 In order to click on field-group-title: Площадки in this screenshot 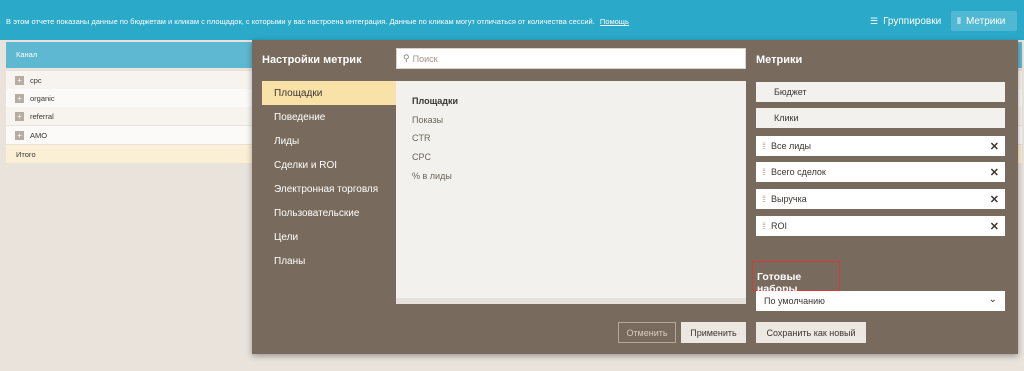, I will do `click(435, 101)`.